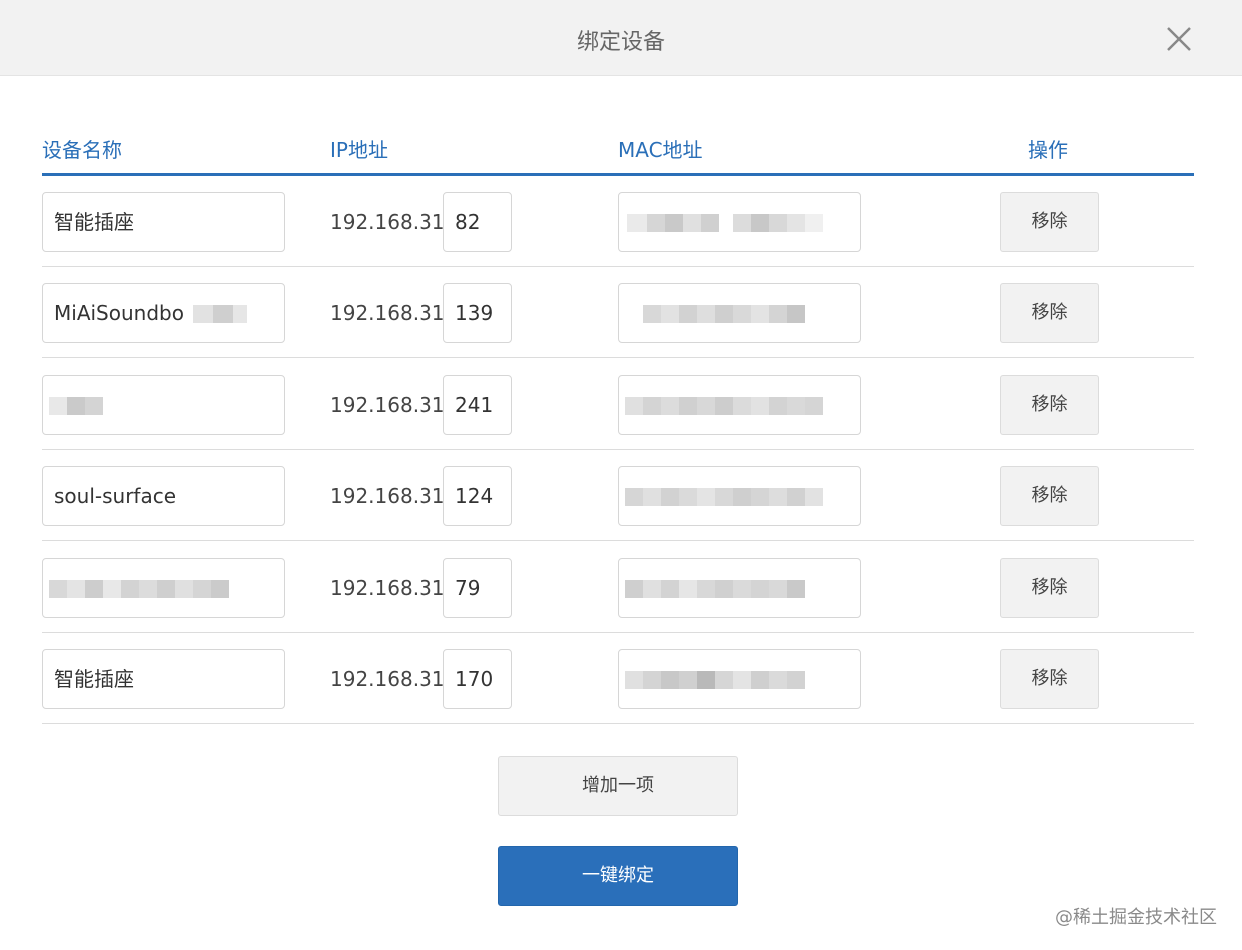  Describe the element at coordinates (163, 496) in the screenshot. I see `device-name-input: soul-surface` at that location.